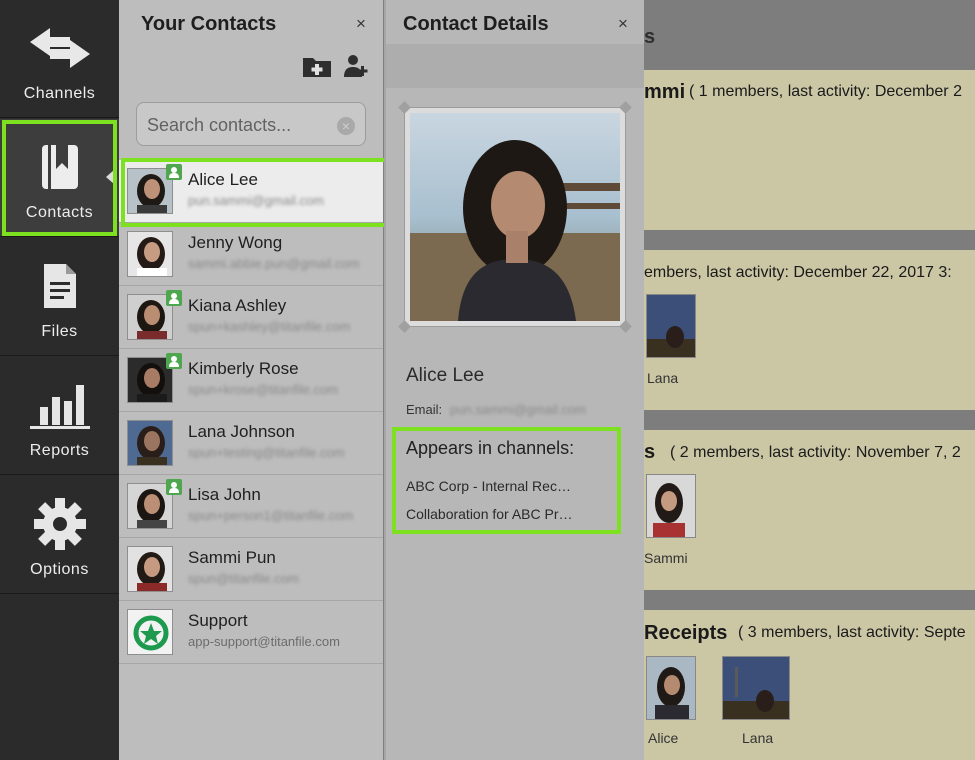  What do you see at coordinates (361, 24) in the screenshot?
I see `contacts-close-button: ×` at bounding box center [361, 24].